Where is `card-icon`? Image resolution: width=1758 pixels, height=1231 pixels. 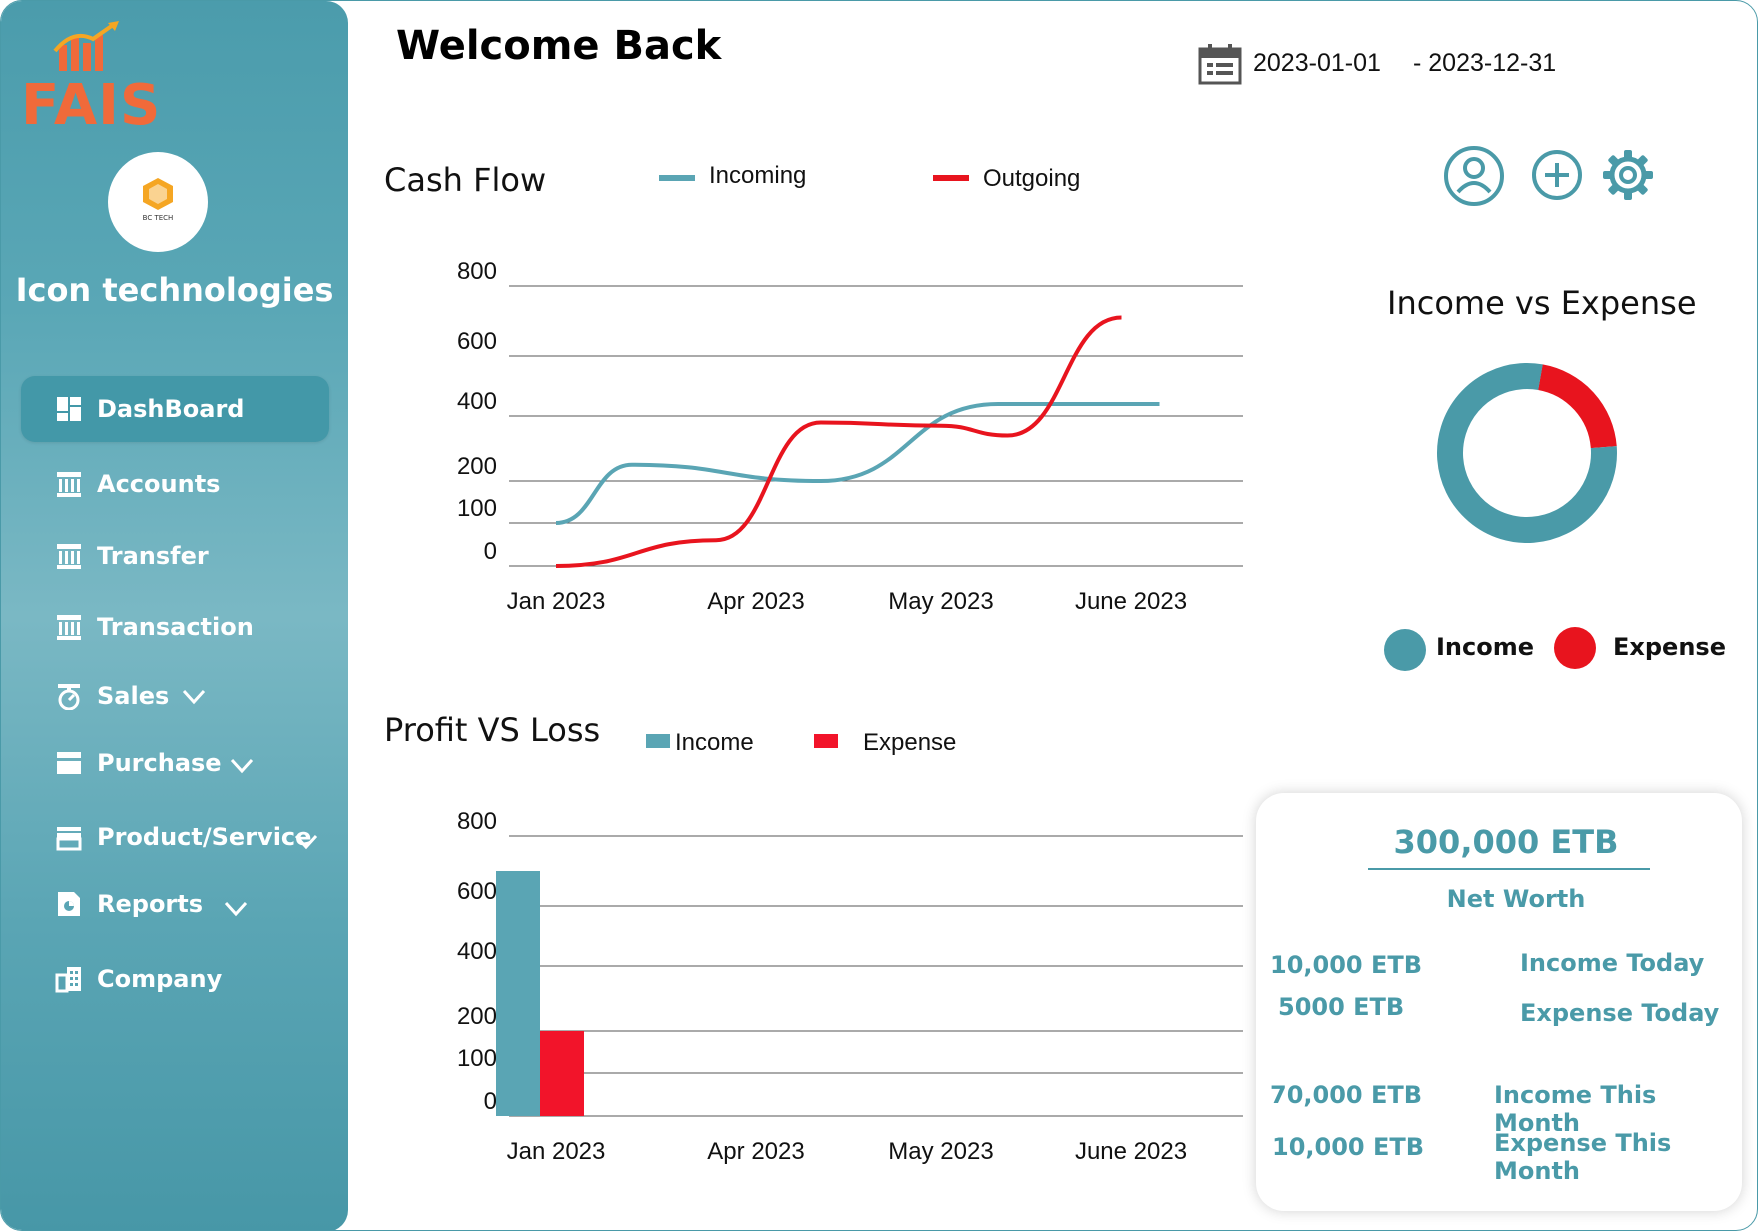
card-icon is located at coordinates (69, 763).